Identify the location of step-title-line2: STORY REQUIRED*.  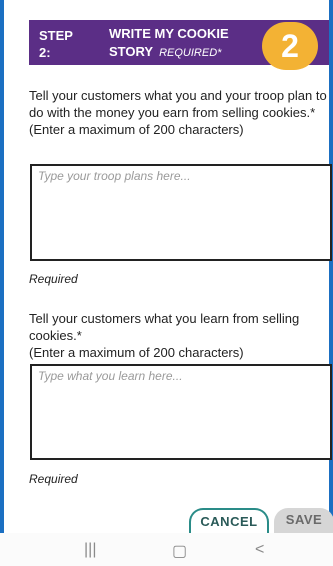
(169, 52).